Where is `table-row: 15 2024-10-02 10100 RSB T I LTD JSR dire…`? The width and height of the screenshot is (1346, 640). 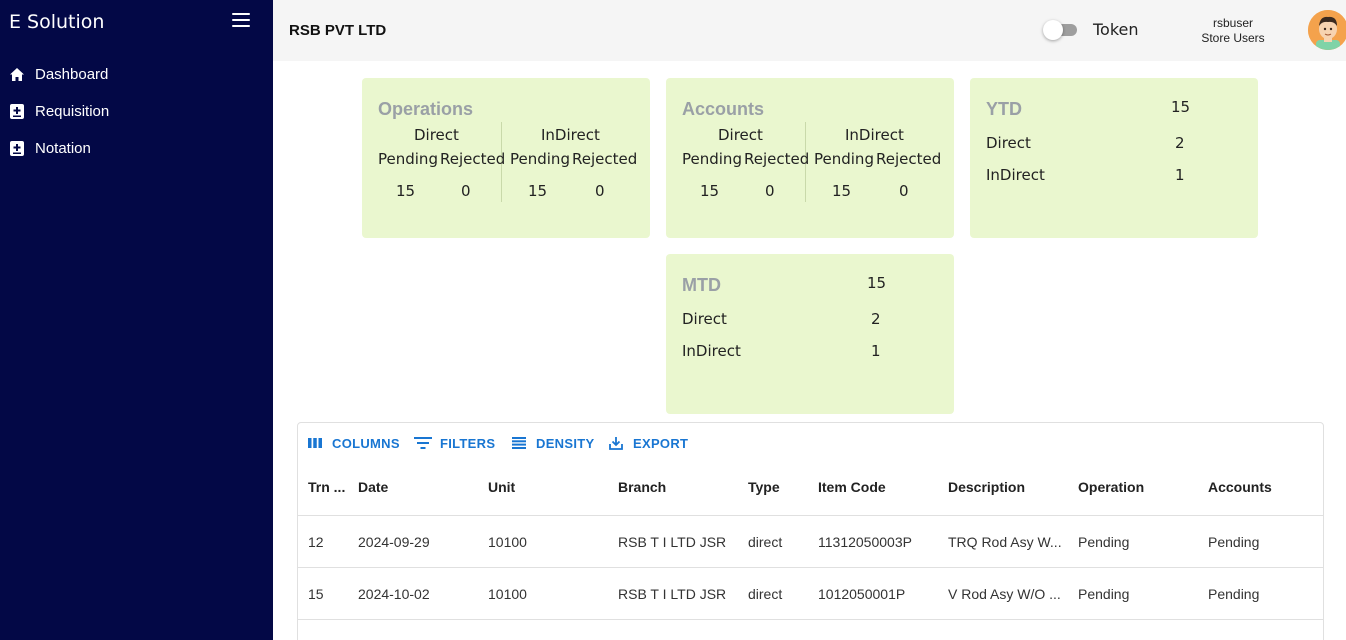 table-row: 15 2024-10-02 10100 RSB T I LTD JSR dire… is located at coordinates (810, 593).